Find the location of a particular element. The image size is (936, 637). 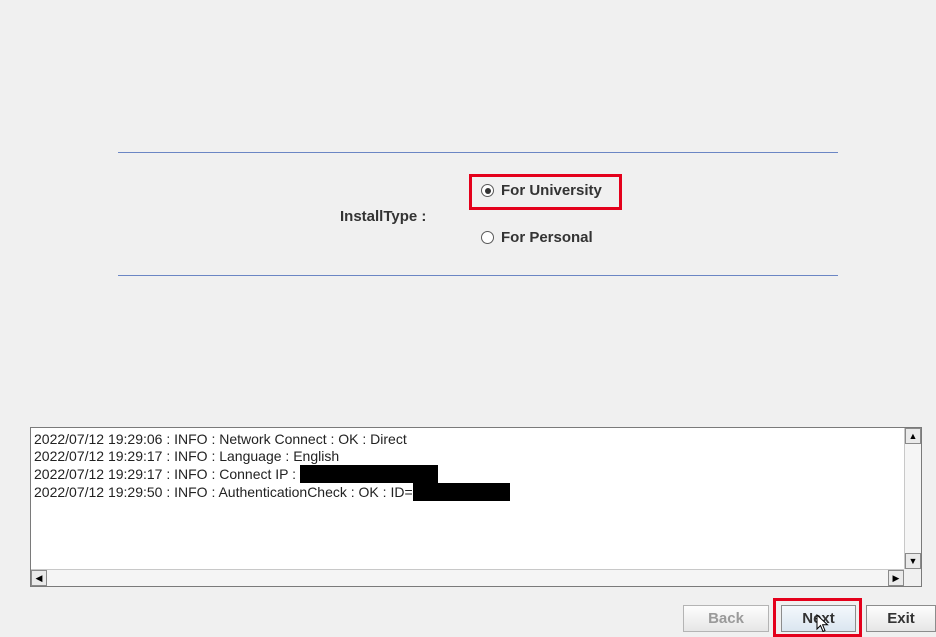

radio-for-personal: For Personal is located at coordinates (537, 237).